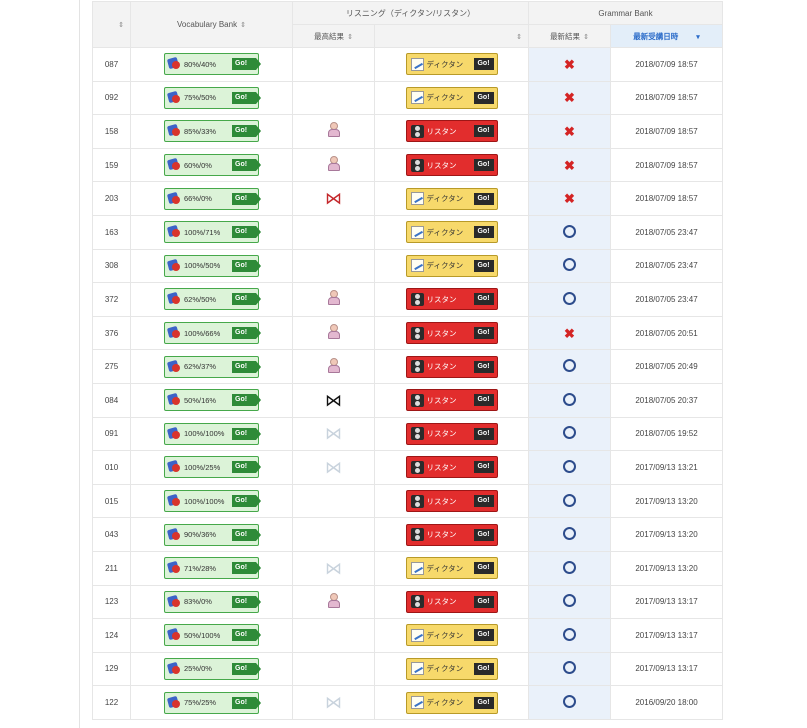 The width and height of the screenshot is (807, 728). What do you see at coordinates (111, 635) in the screenshot?
I see `lesson-number: 124` at bounding box center [111, 635].